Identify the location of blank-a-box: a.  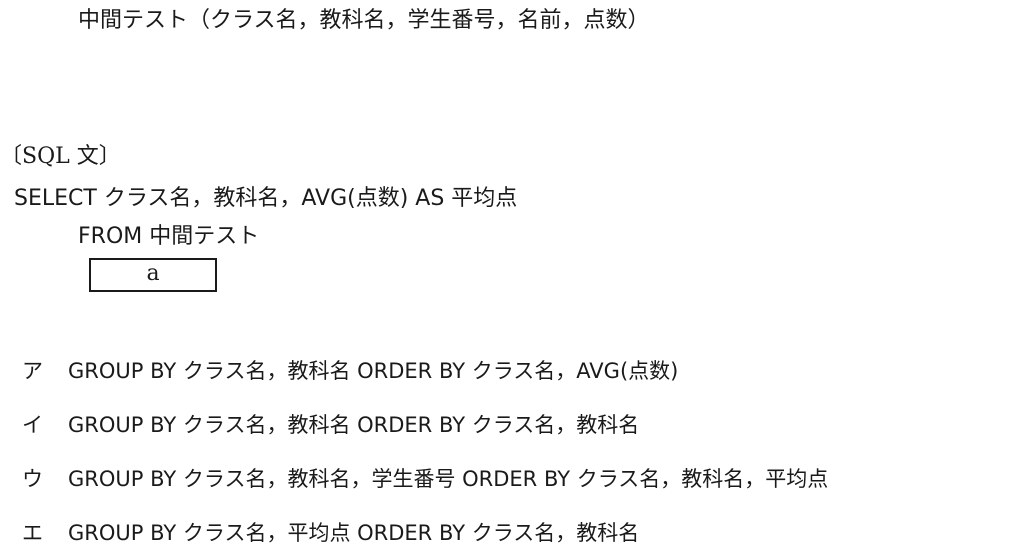
(153, 275).